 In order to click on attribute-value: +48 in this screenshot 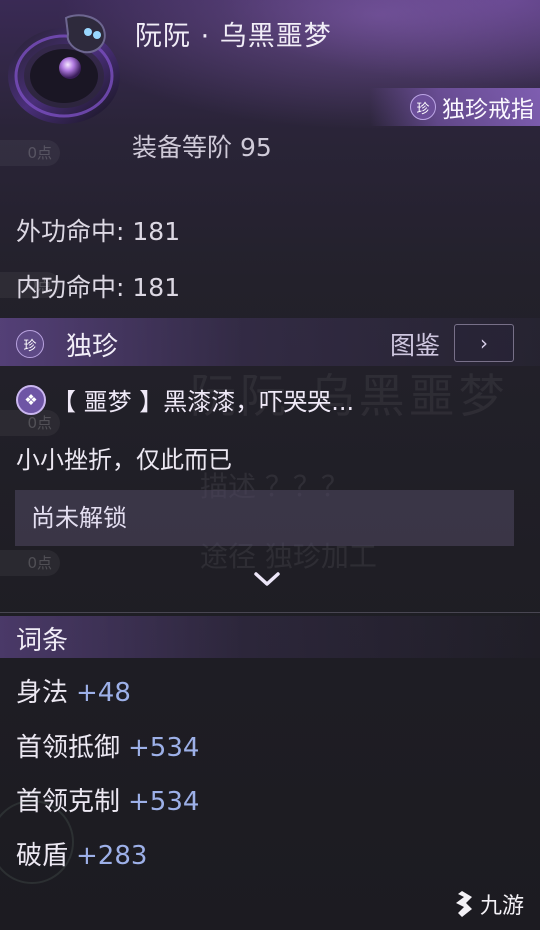, I will do `click(103, 693)`.